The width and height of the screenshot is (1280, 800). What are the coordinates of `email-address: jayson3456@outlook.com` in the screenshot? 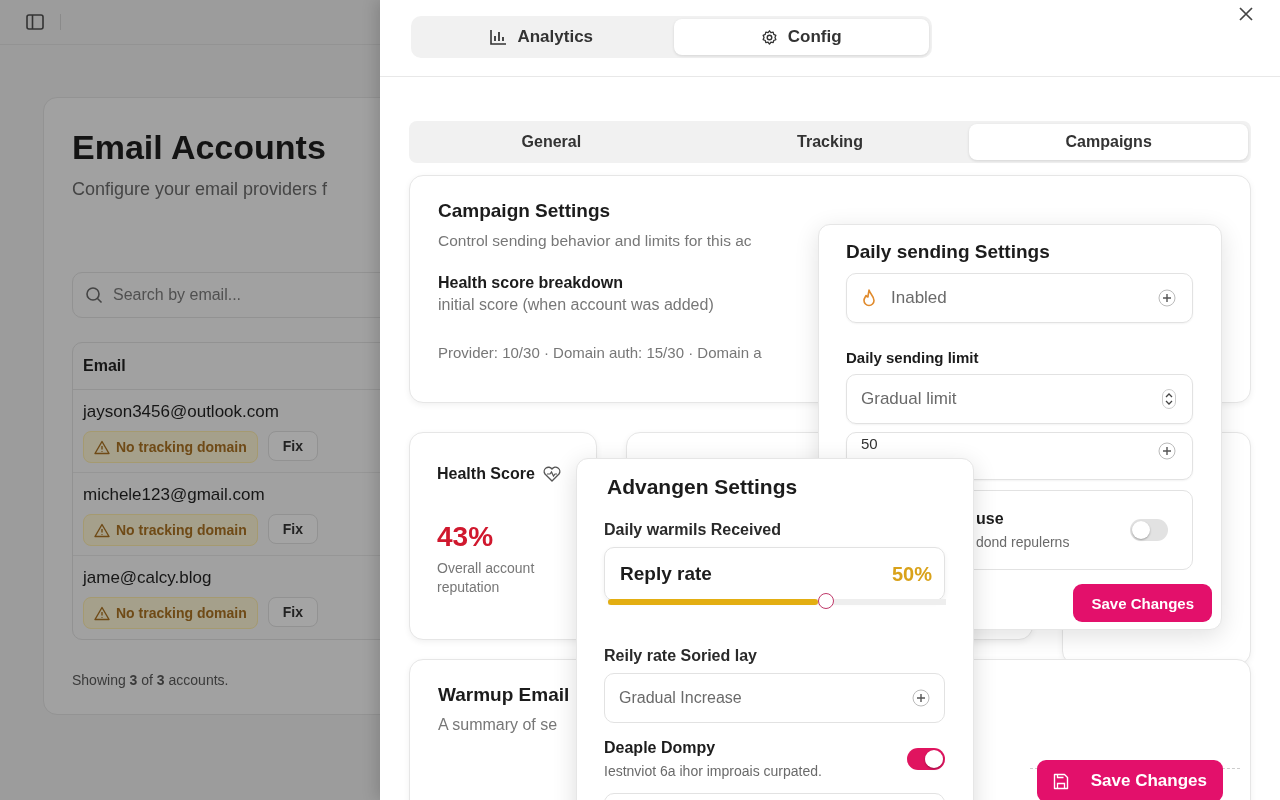 It's located at (181, 412).